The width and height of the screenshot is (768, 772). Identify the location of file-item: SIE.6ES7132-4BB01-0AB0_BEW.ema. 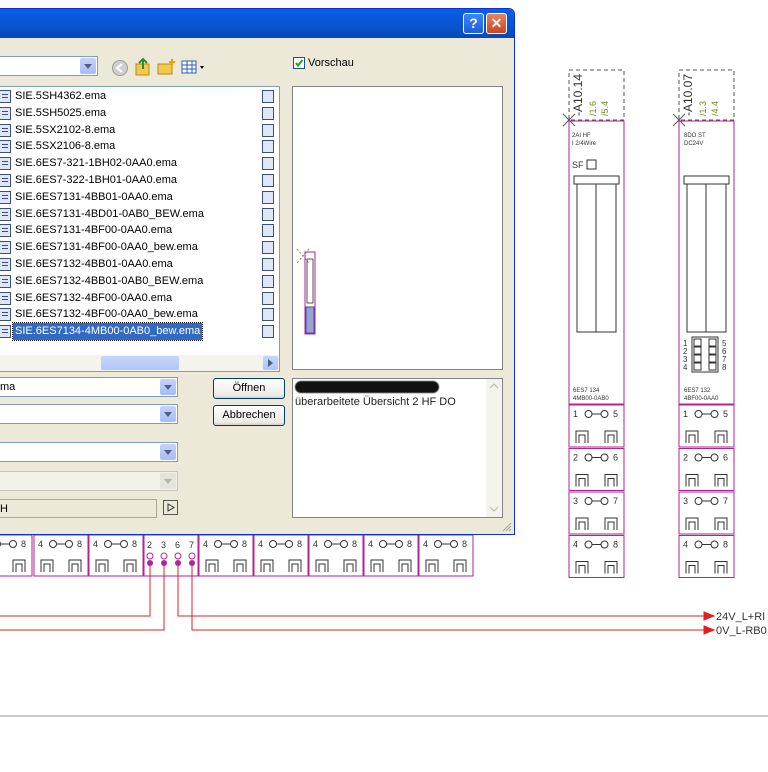
(139, 281).